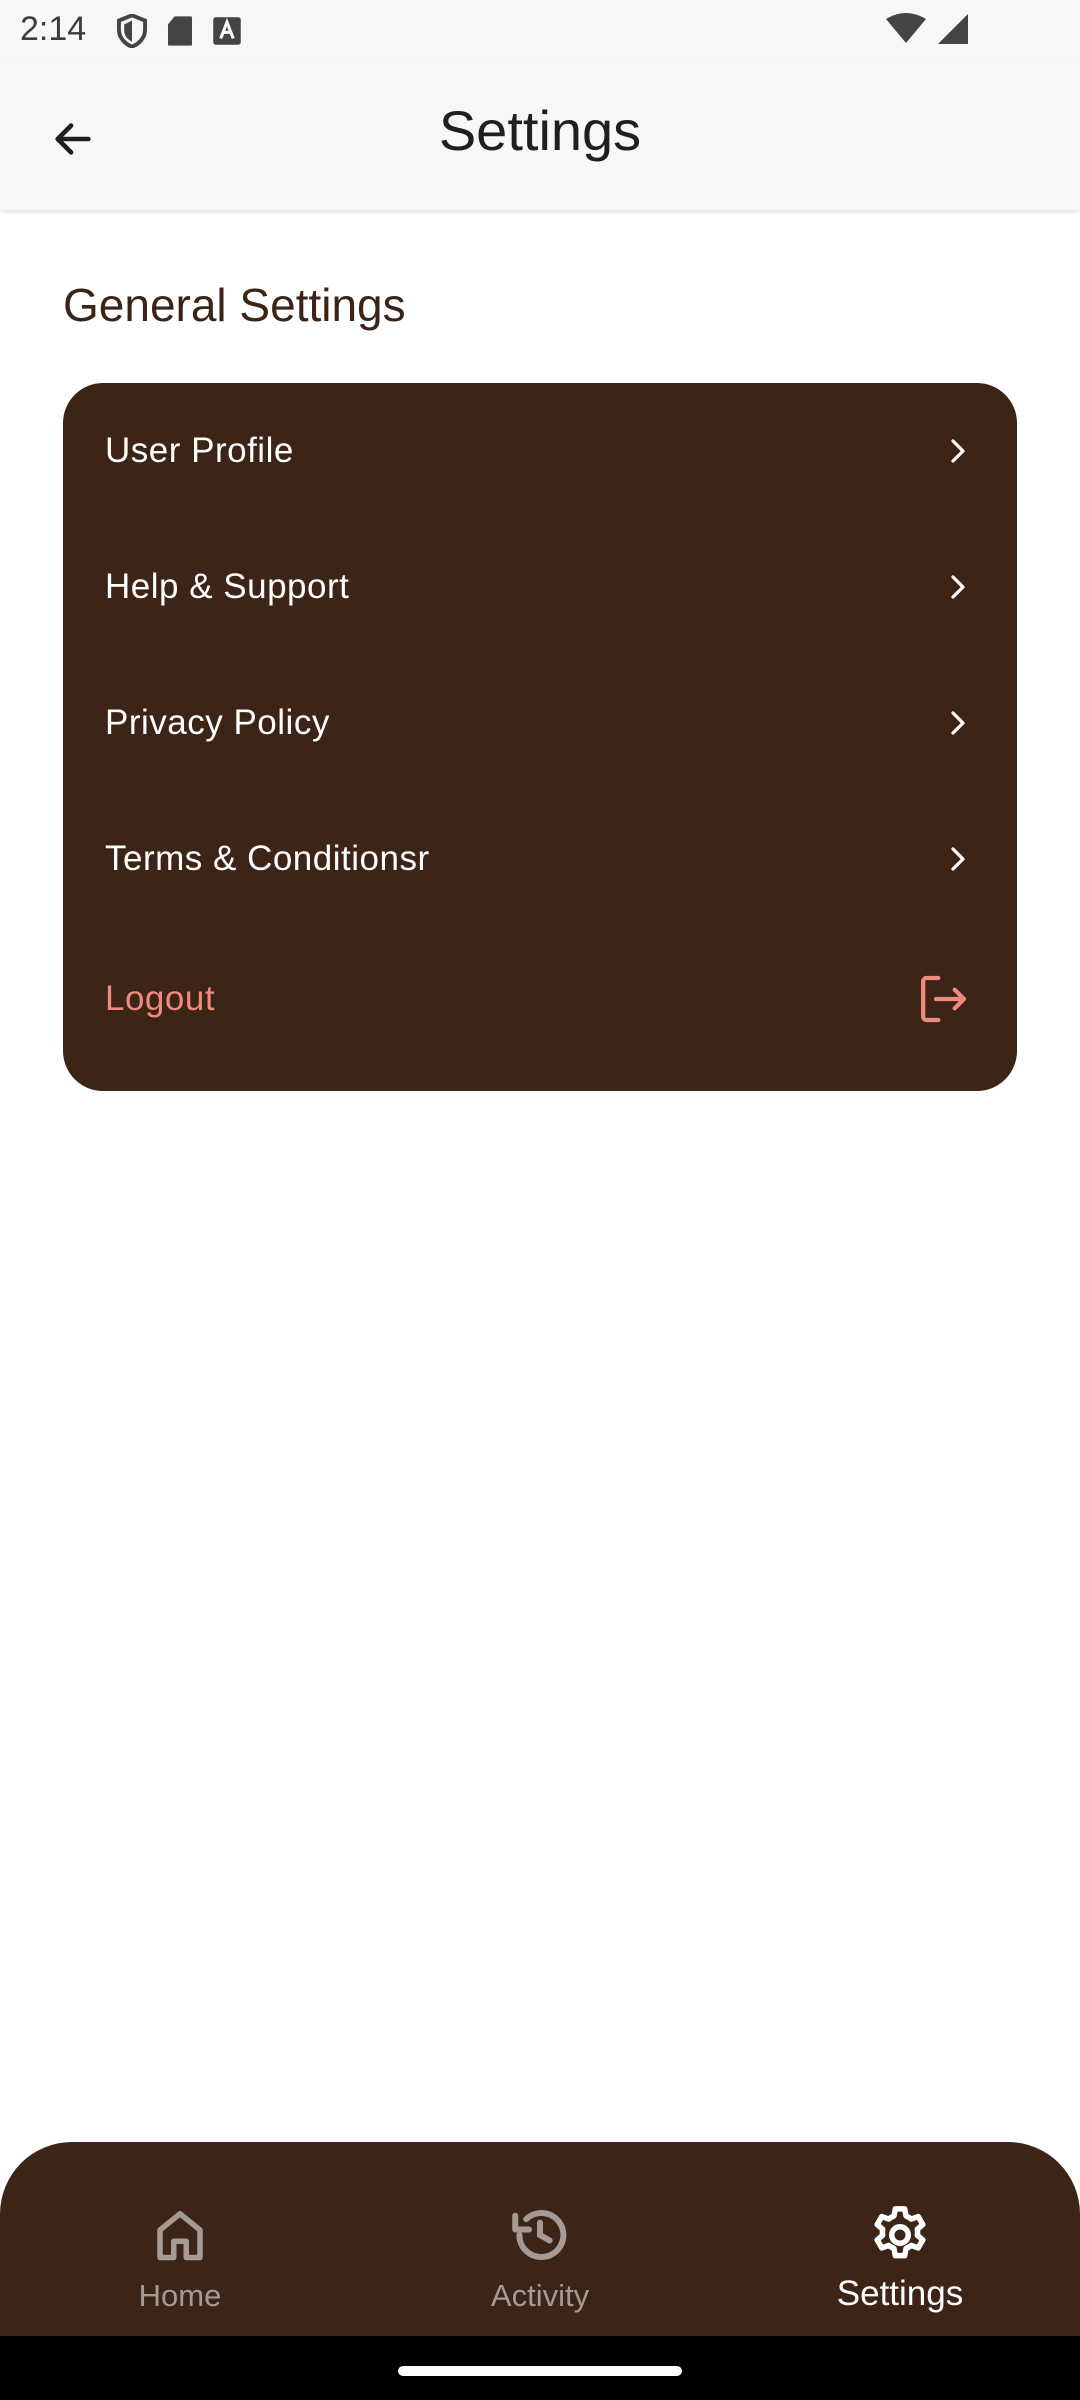 This screenshot has height=2400, width=1080. I want to click on gear-icon, so click(900, 2235).